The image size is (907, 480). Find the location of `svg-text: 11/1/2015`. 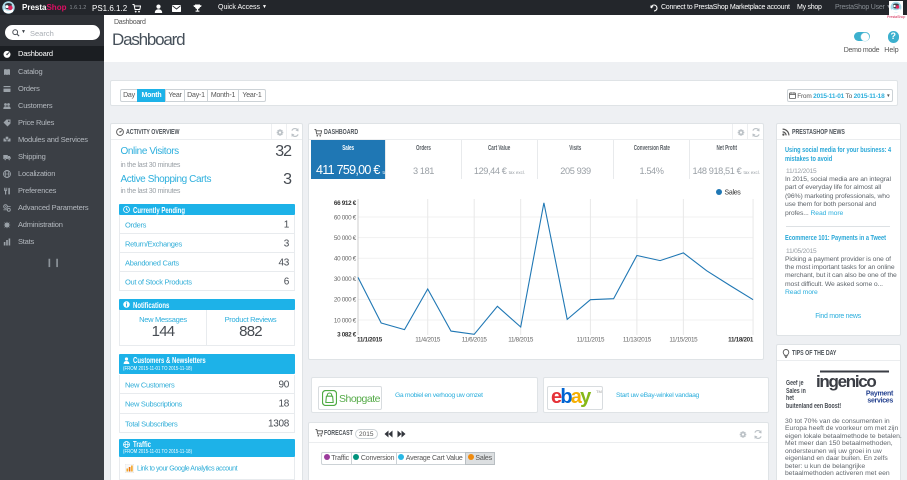

svg-text: 11/1/2015 is located at coordinates (370, 340).